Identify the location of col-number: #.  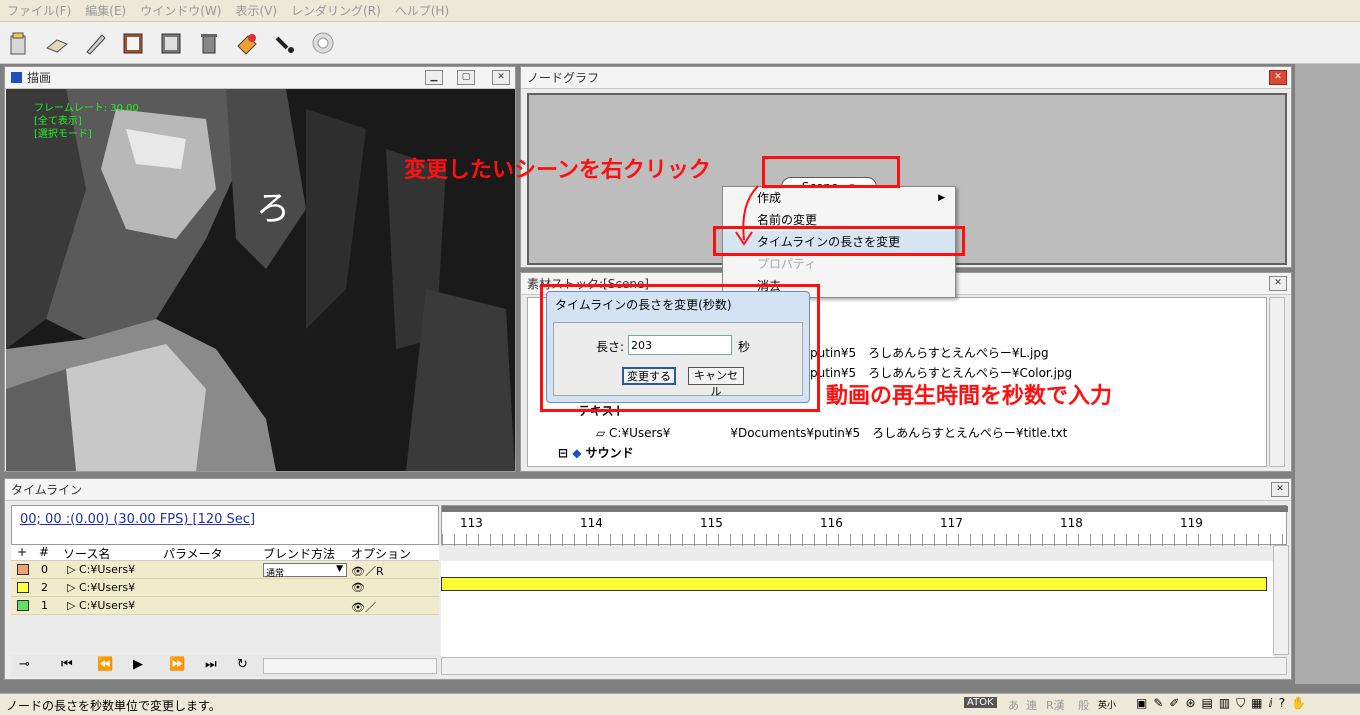
(44, 552).